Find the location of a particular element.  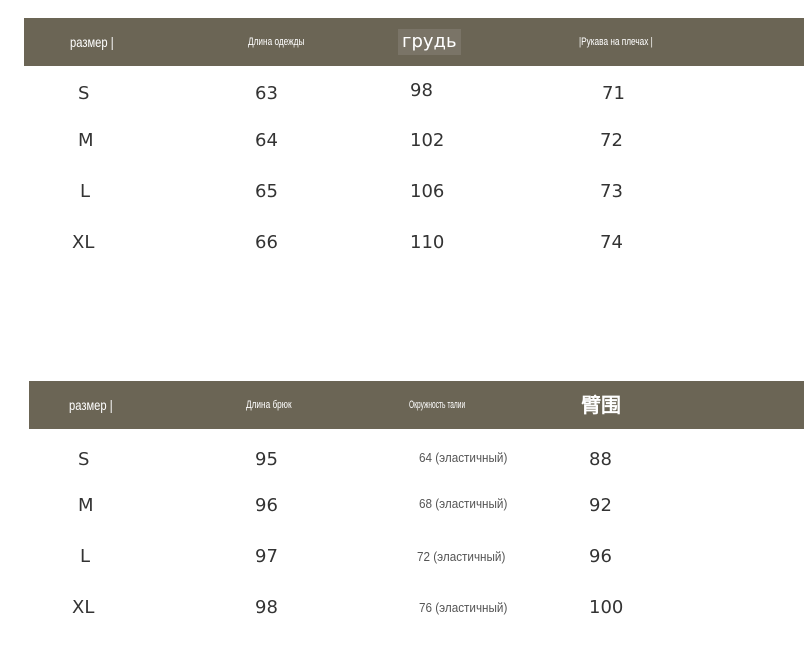

trouser-length-cell: 98 is located at coordinates (266, 607).